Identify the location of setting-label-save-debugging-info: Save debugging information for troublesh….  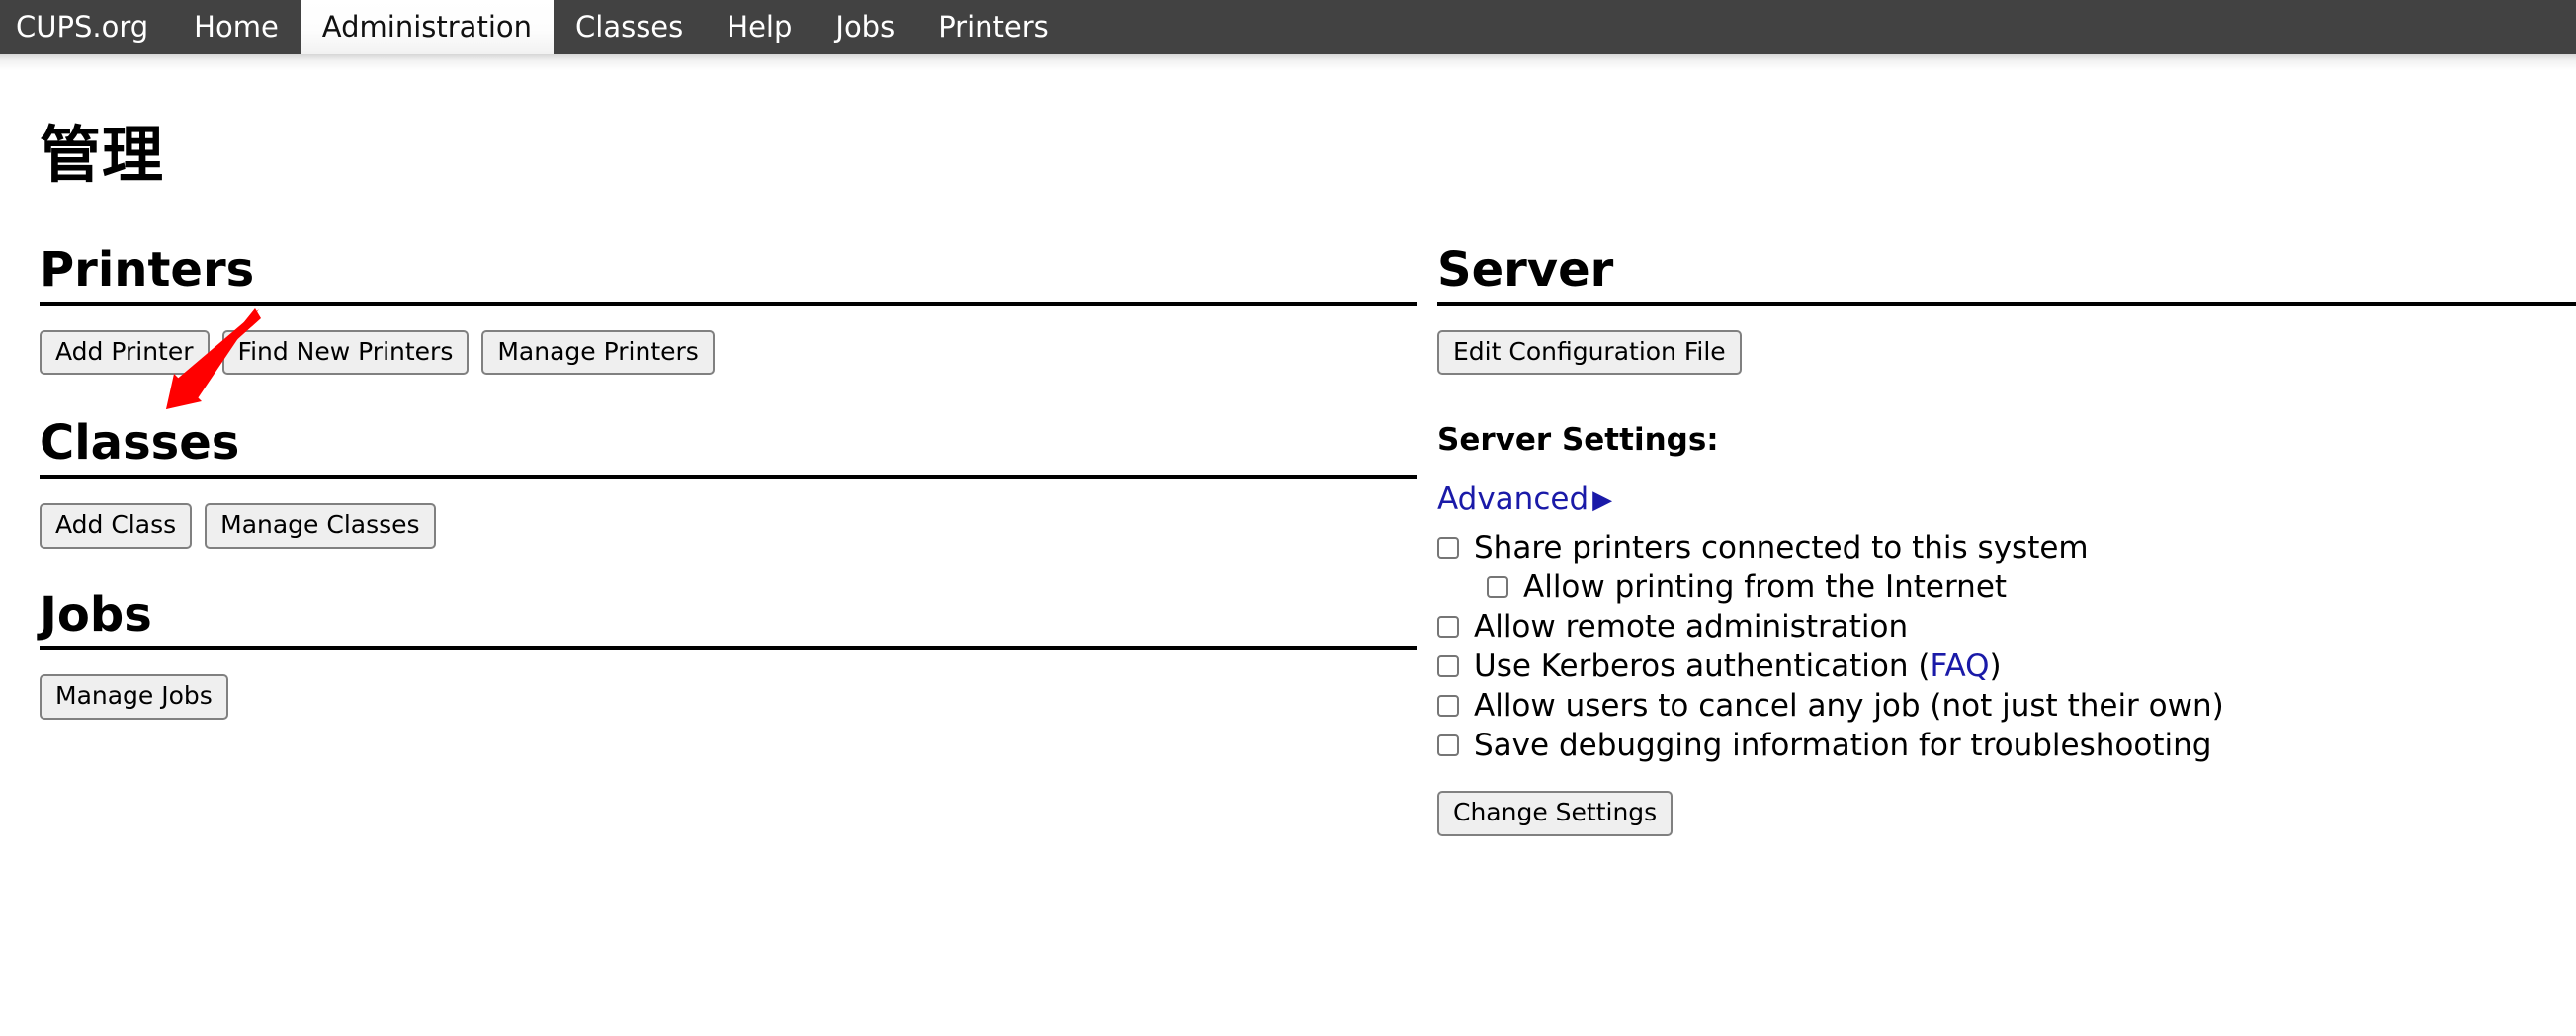
(1843, 745).